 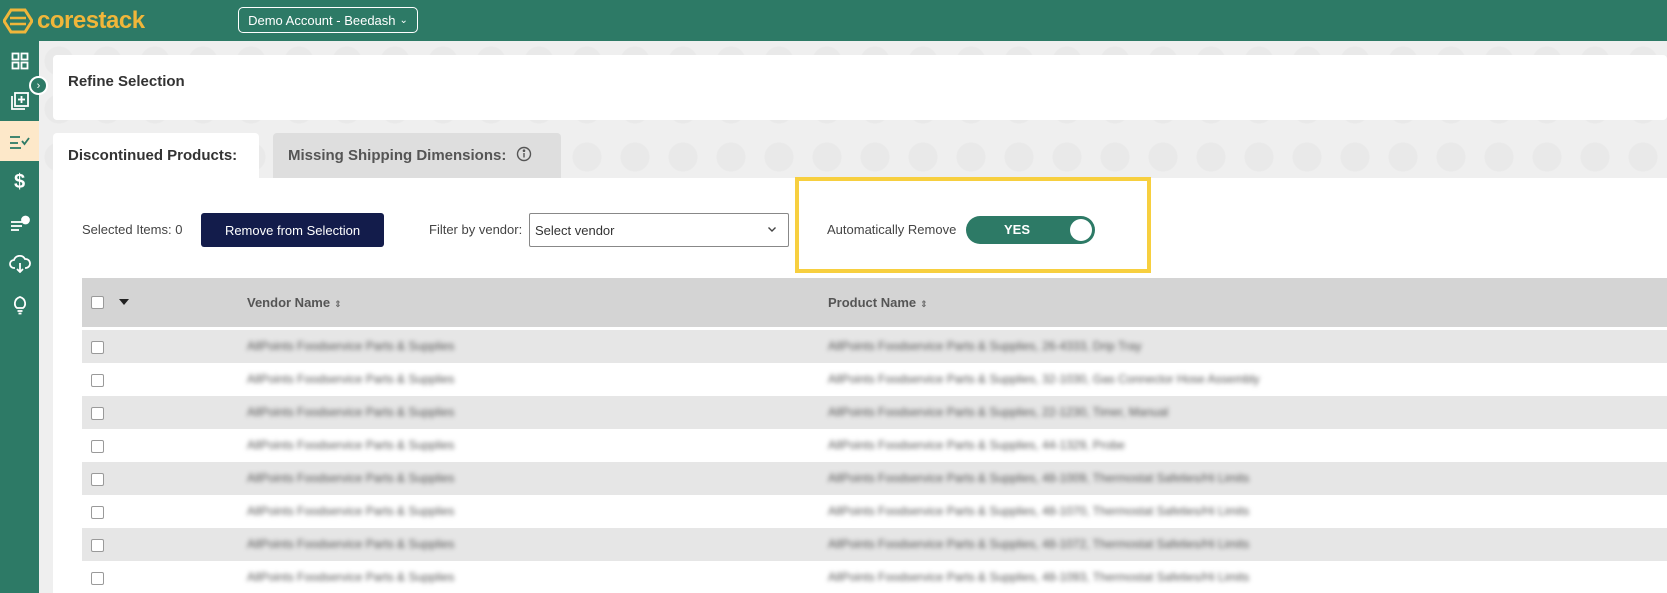 I want to click on grid-icon, so click(x=19, y=61).